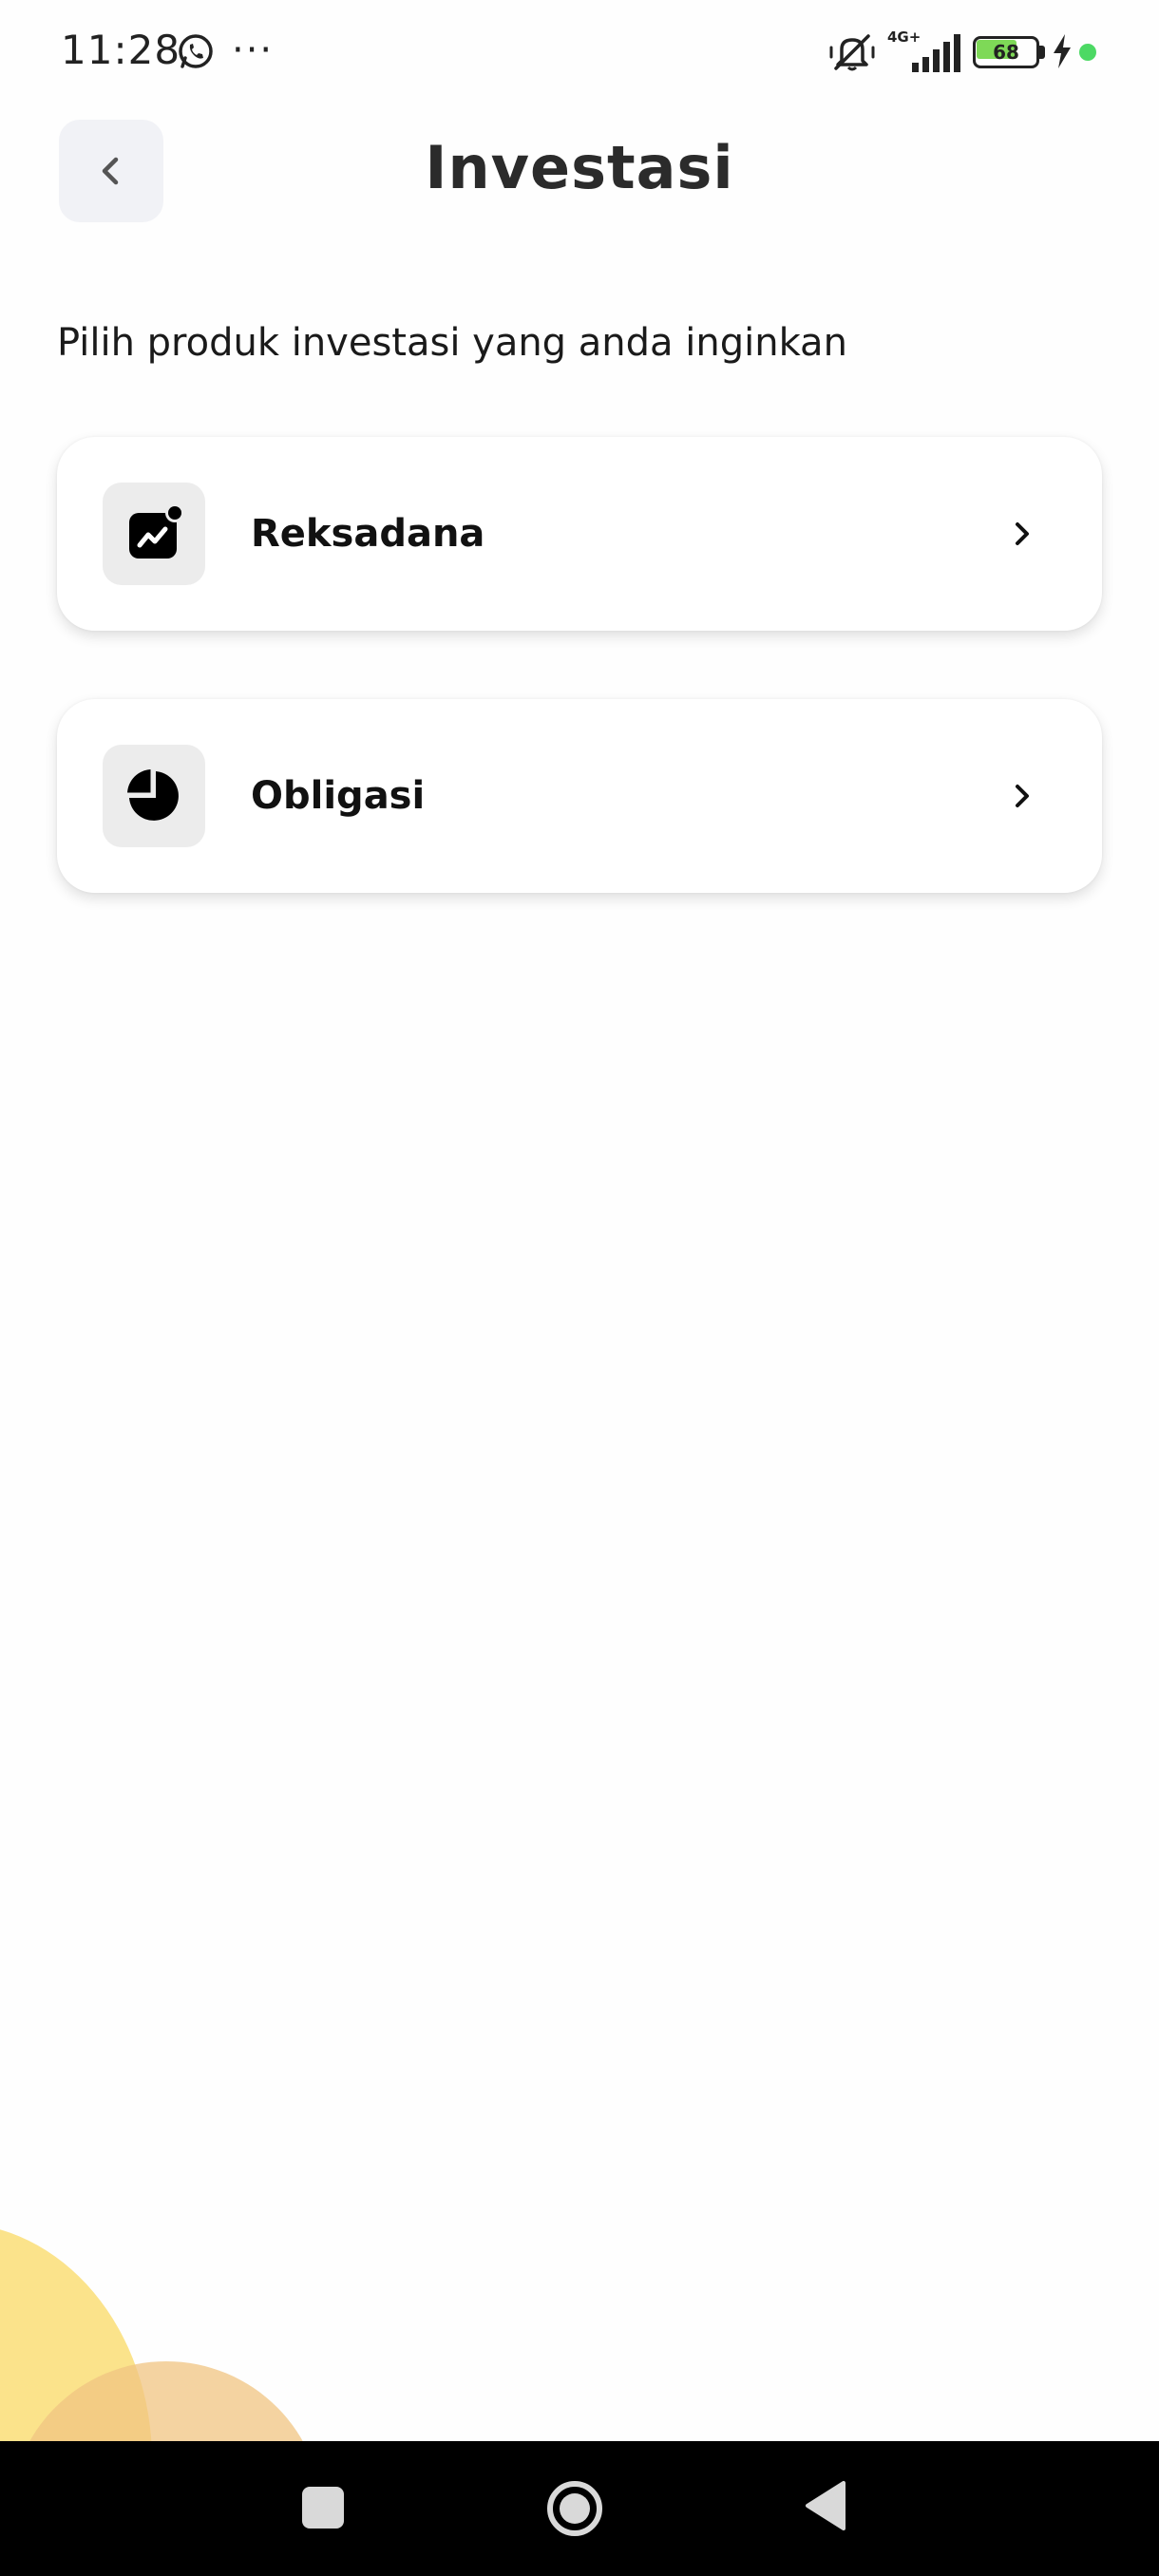  I want to click on home-circle-icon, so click(574, 2508).